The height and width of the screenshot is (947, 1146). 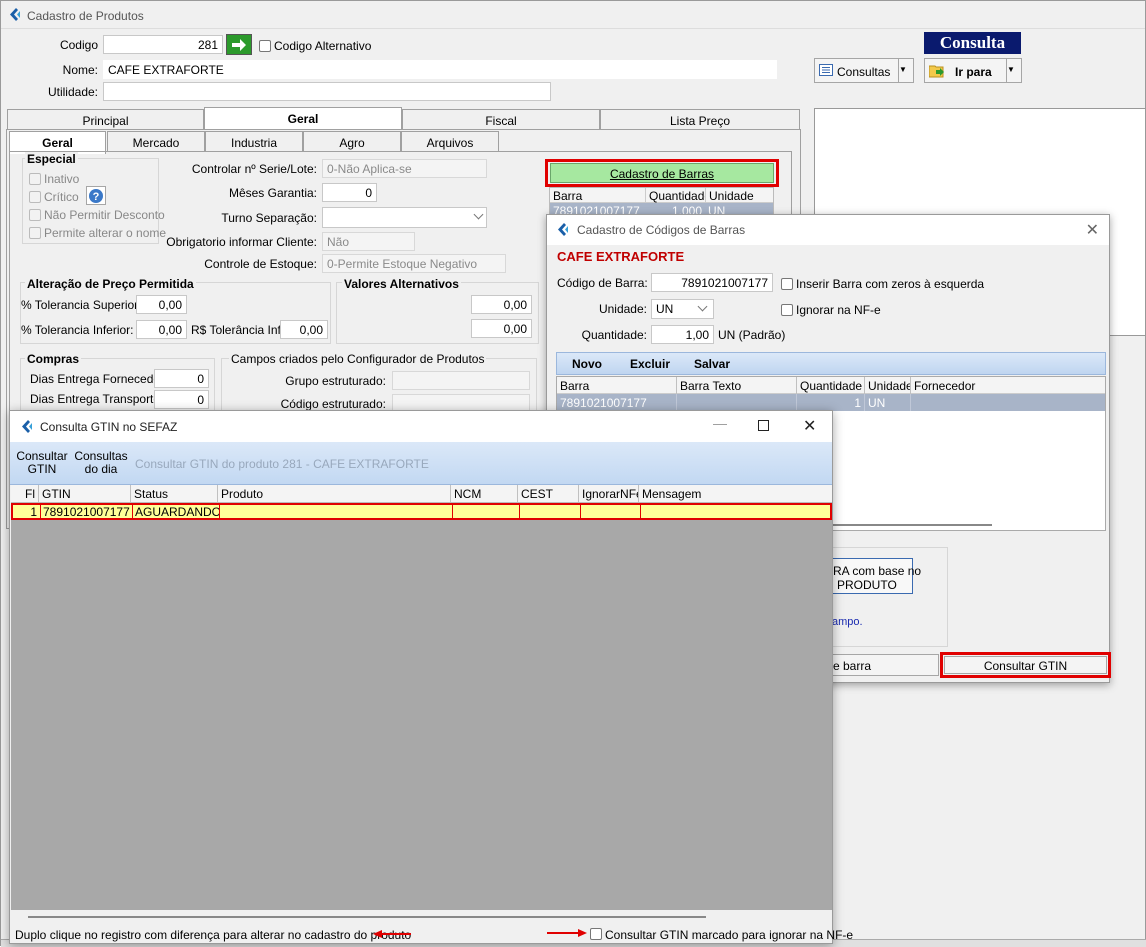 I want to click on cell-gtin: 7891021007177, so click(x=87, y=511).